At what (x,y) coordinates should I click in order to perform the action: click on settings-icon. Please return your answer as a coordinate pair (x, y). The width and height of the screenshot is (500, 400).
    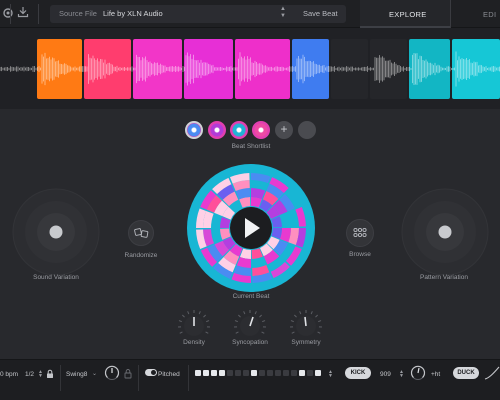
    Looking at the image, I should click on (8, 14).